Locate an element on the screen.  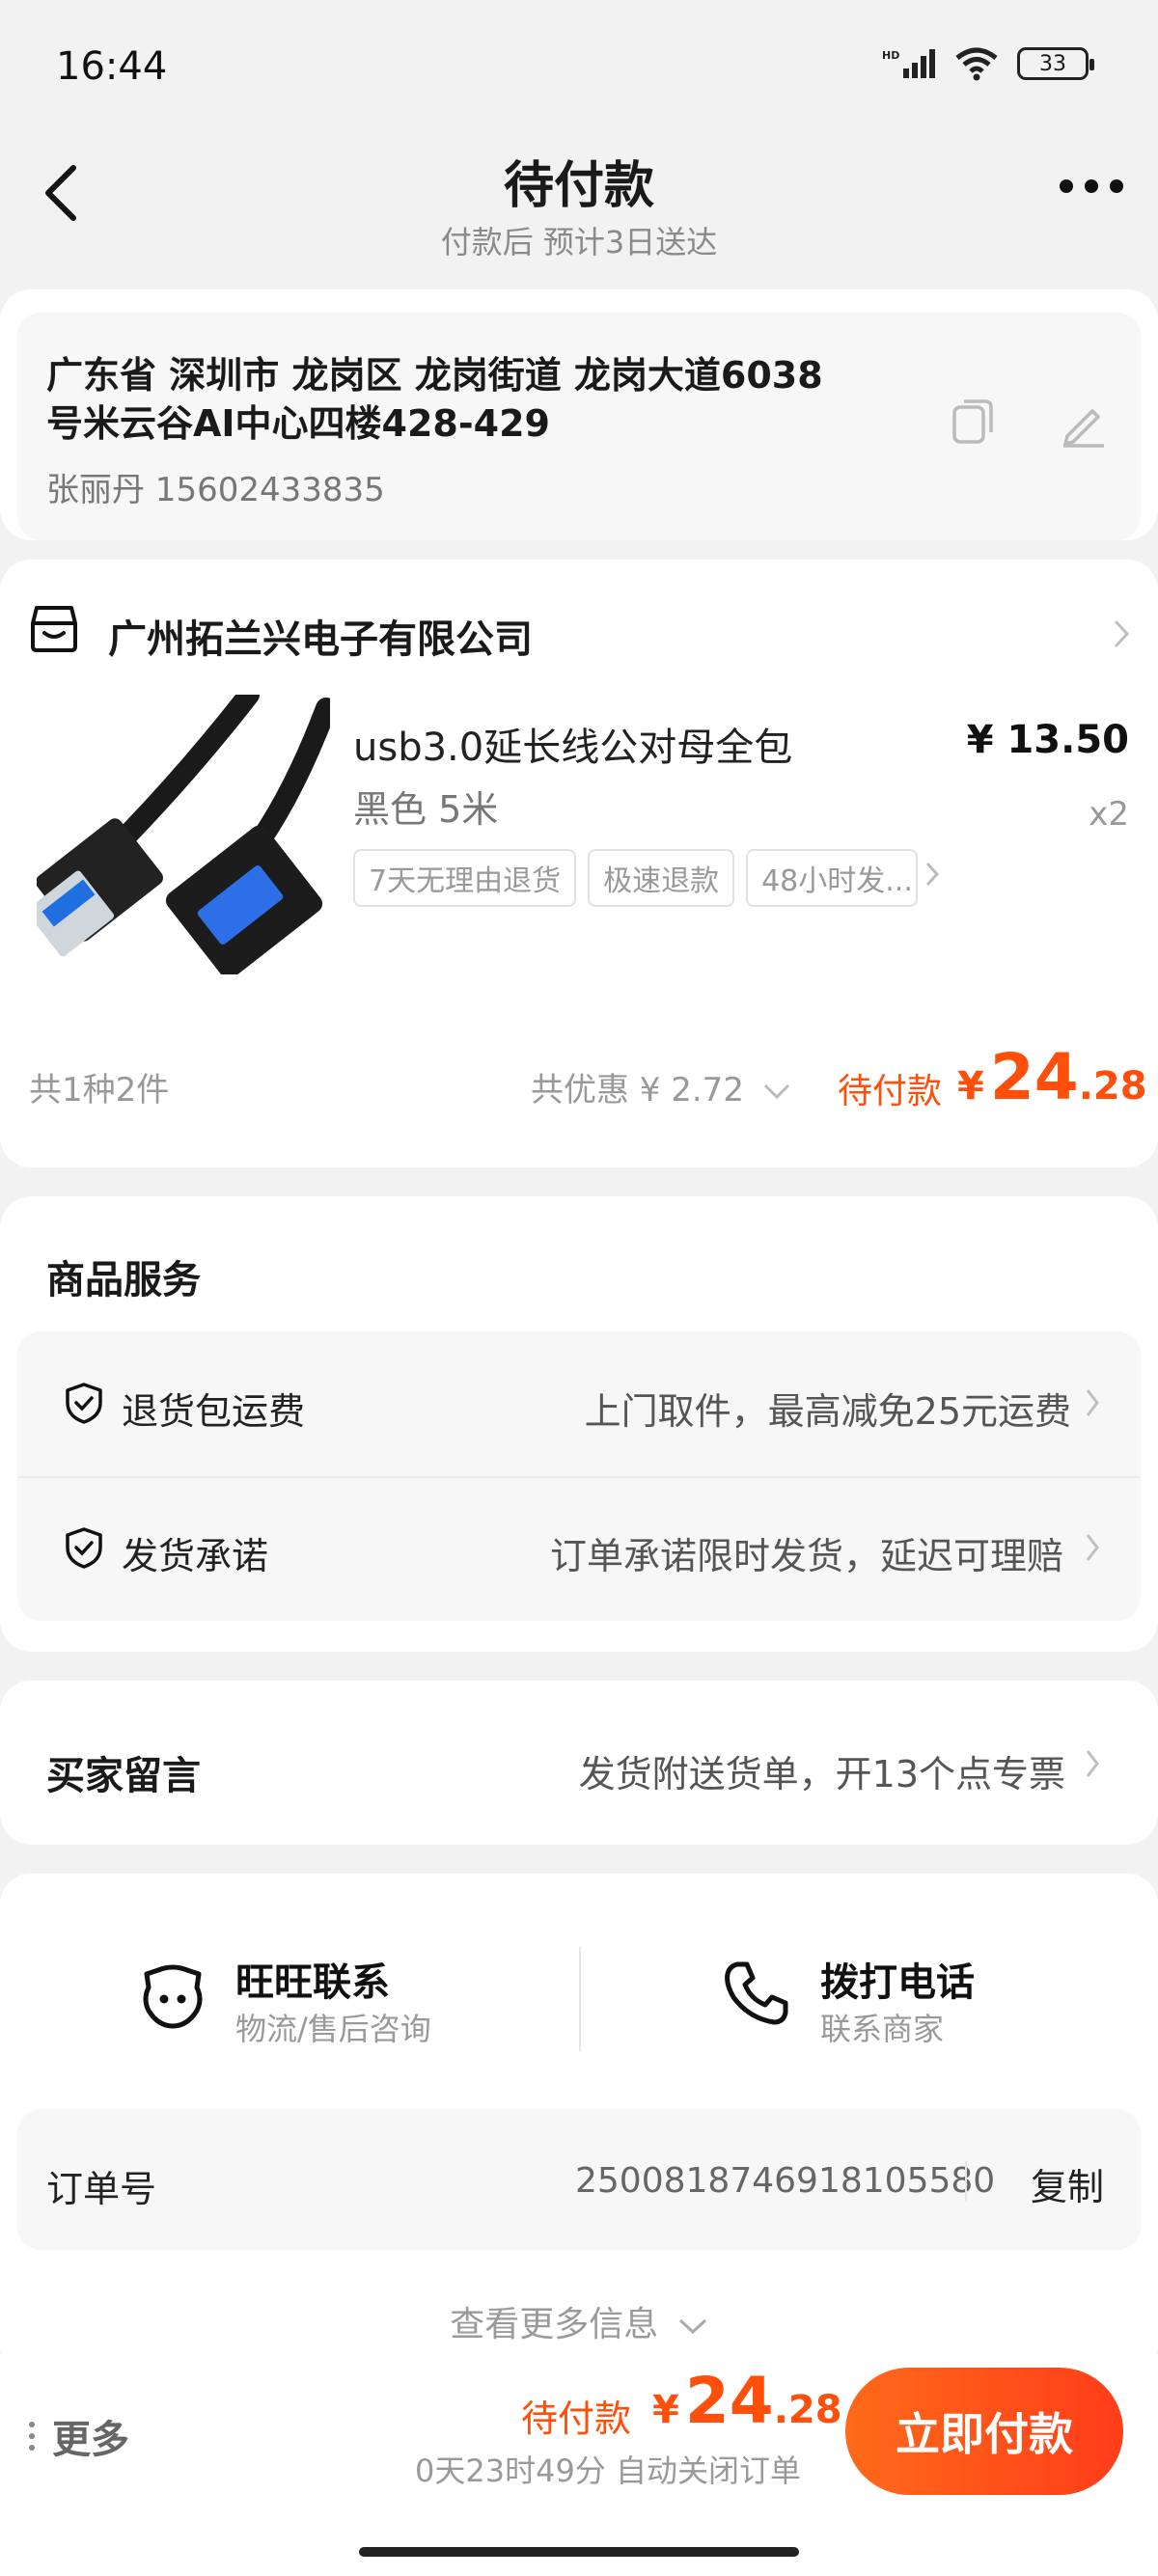
copy-icon is located at coordinates (972, 422).